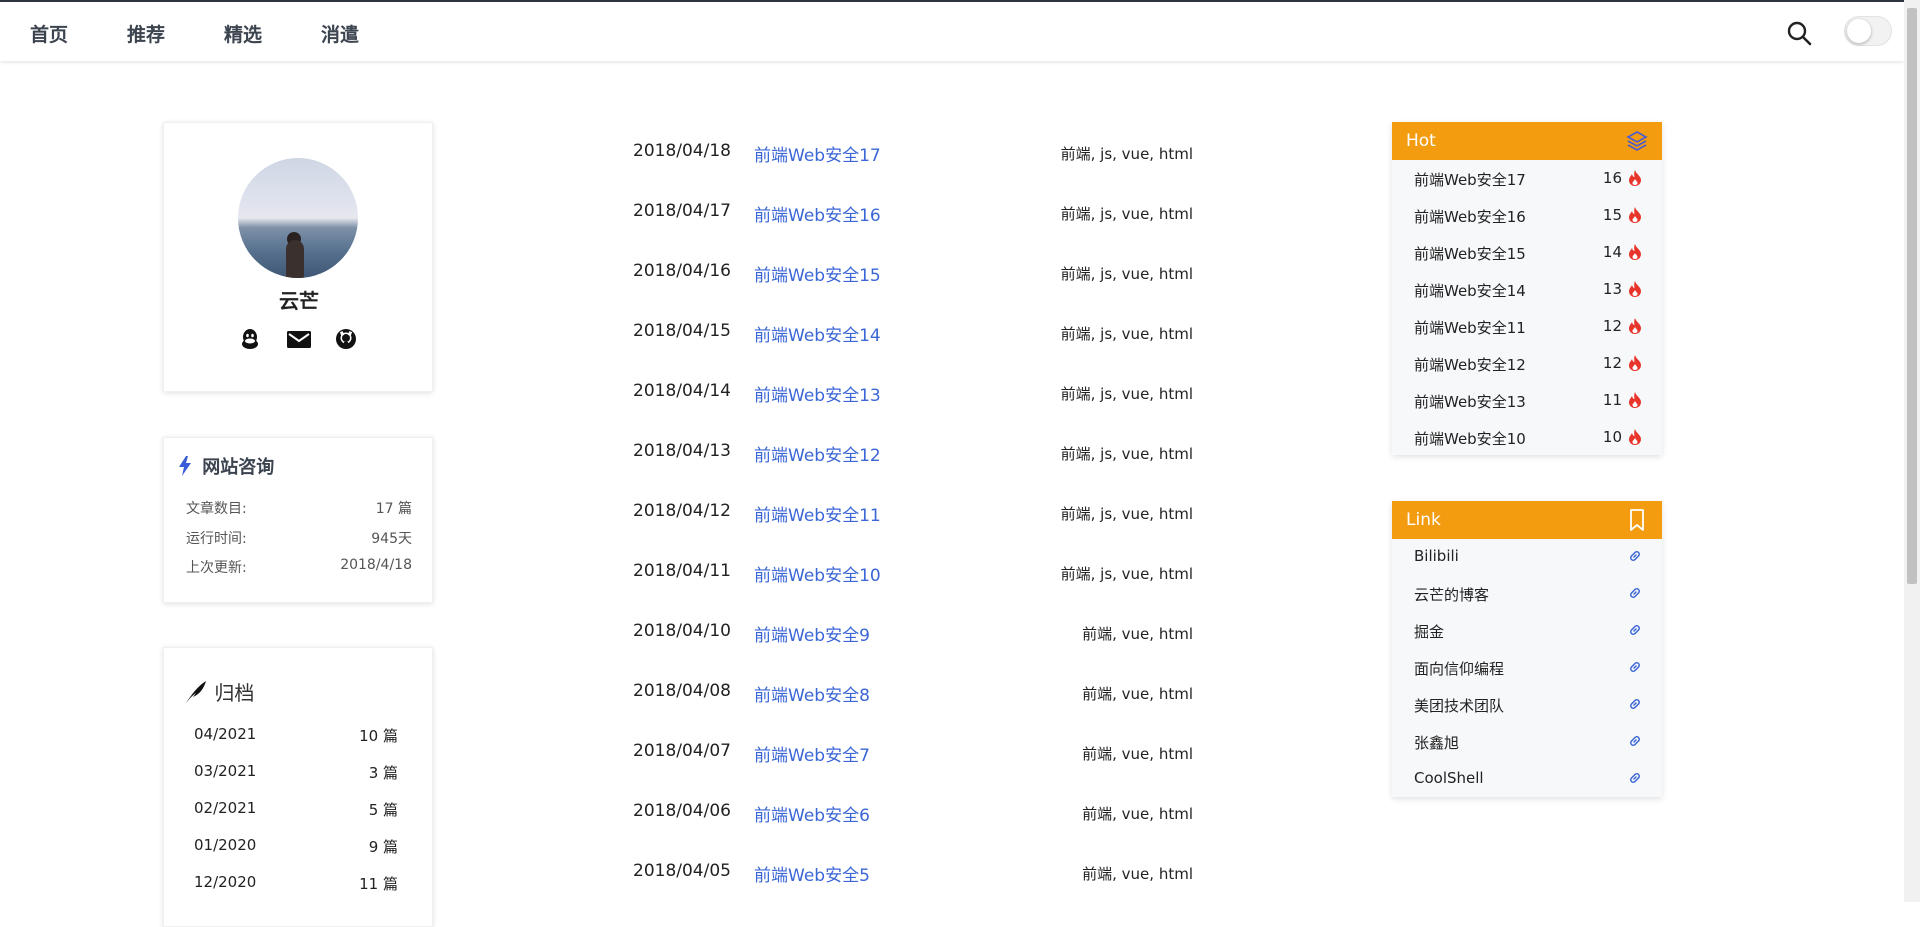  What do you see at coordinates (817, 333) in the screenshot?
I see `post-title-link: 前端Web安全14` at bounding box center [817, 333].